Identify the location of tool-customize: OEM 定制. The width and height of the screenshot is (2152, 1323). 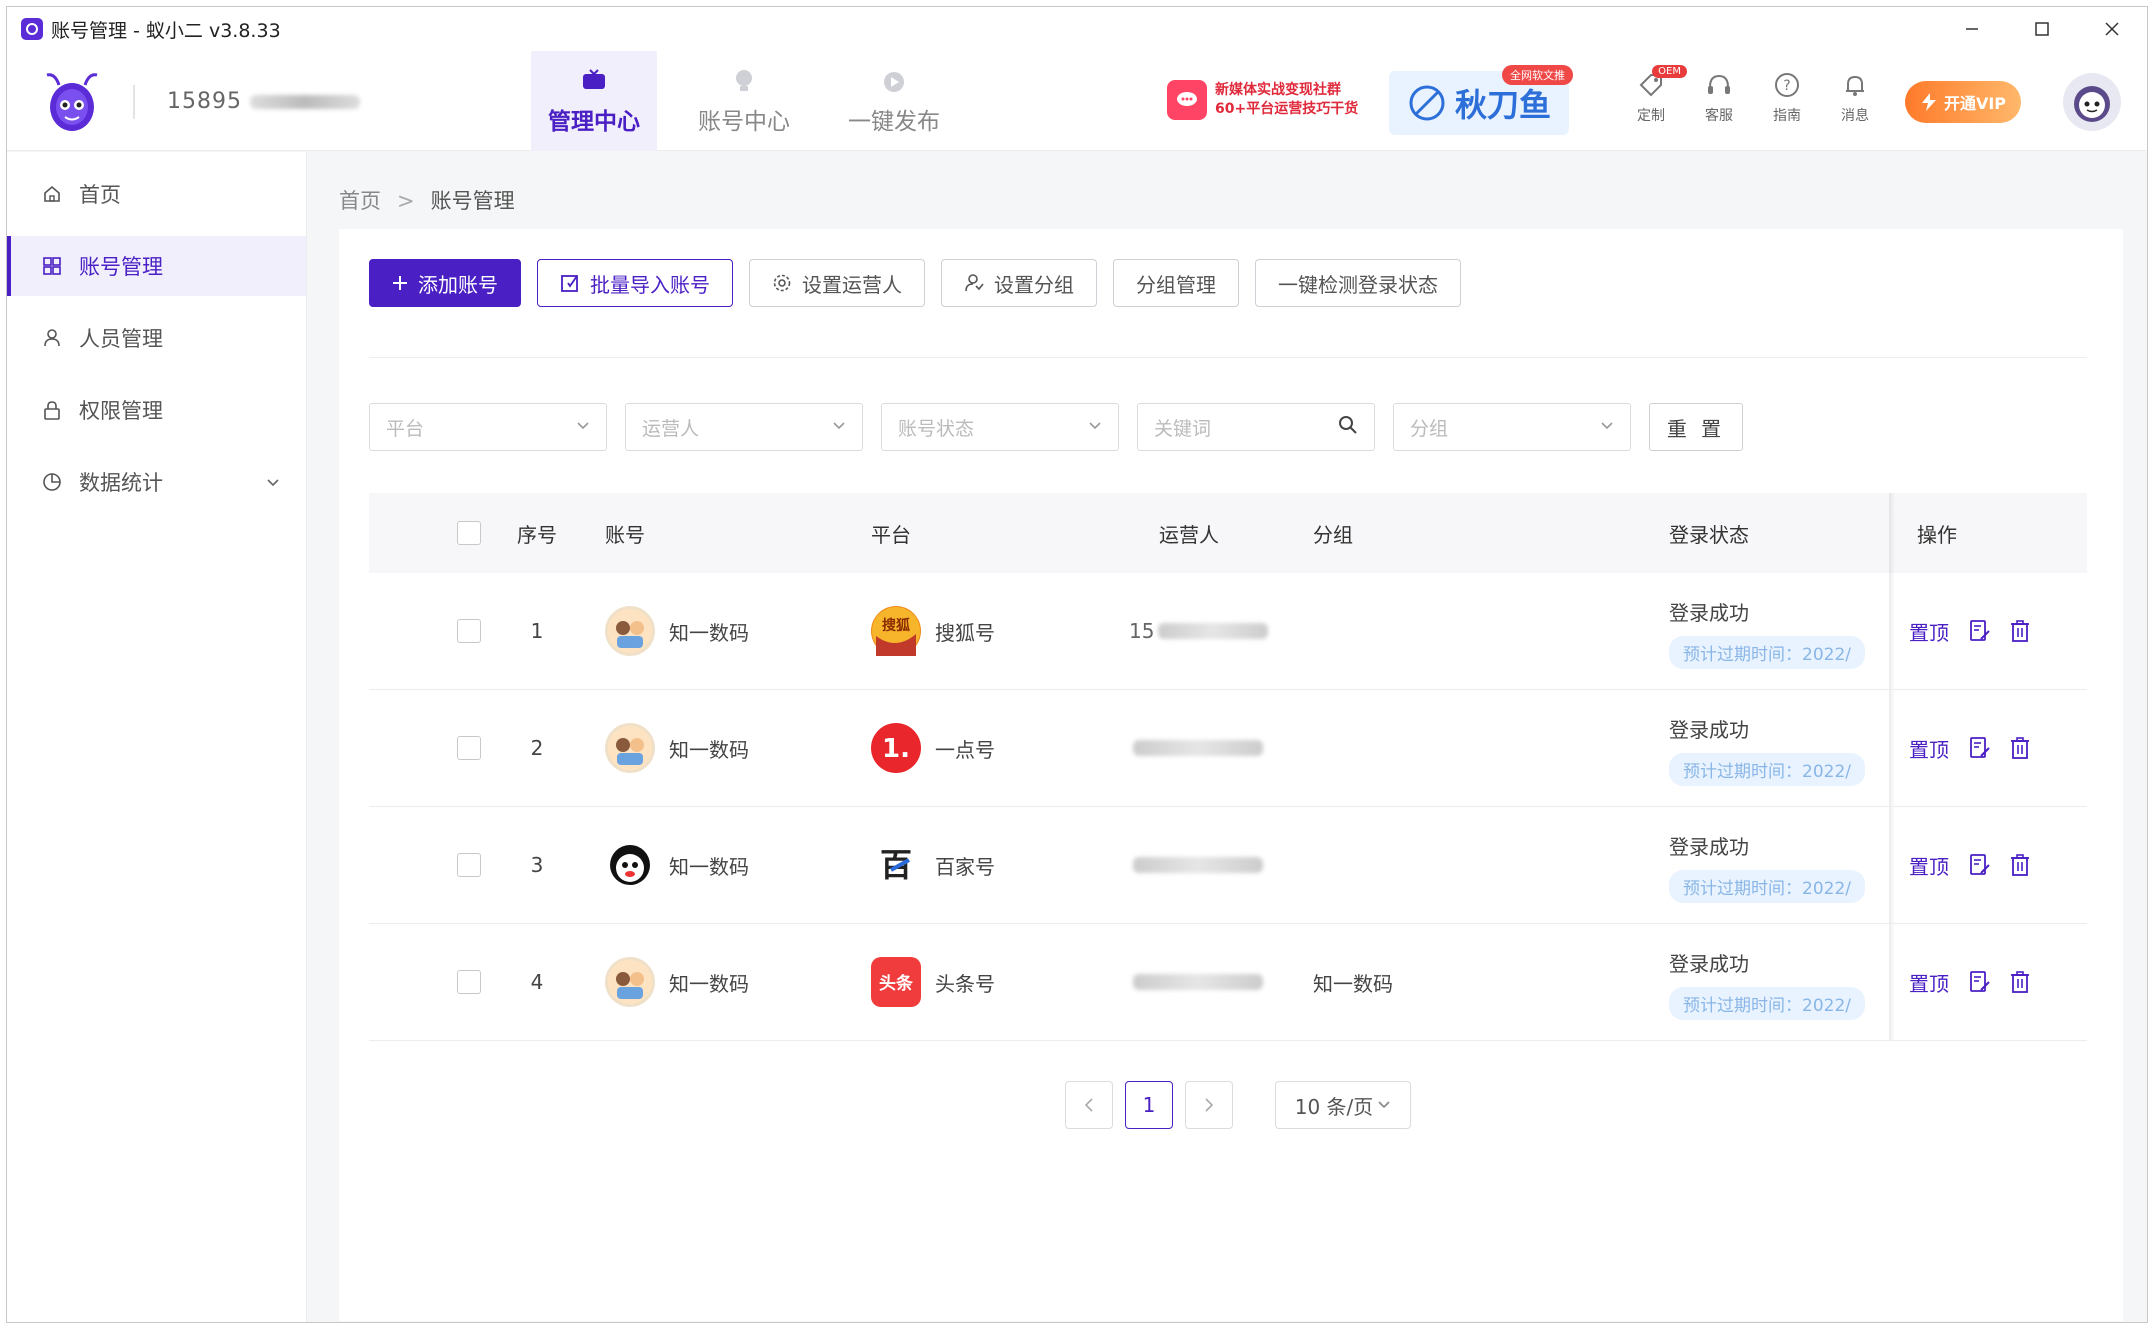
(1652, 95).